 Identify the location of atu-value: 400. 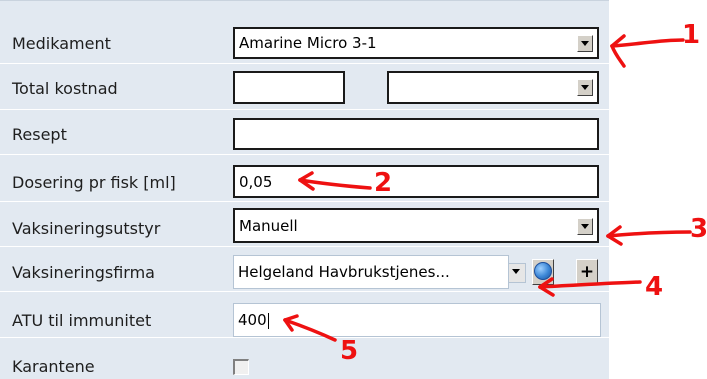
(252, 320).